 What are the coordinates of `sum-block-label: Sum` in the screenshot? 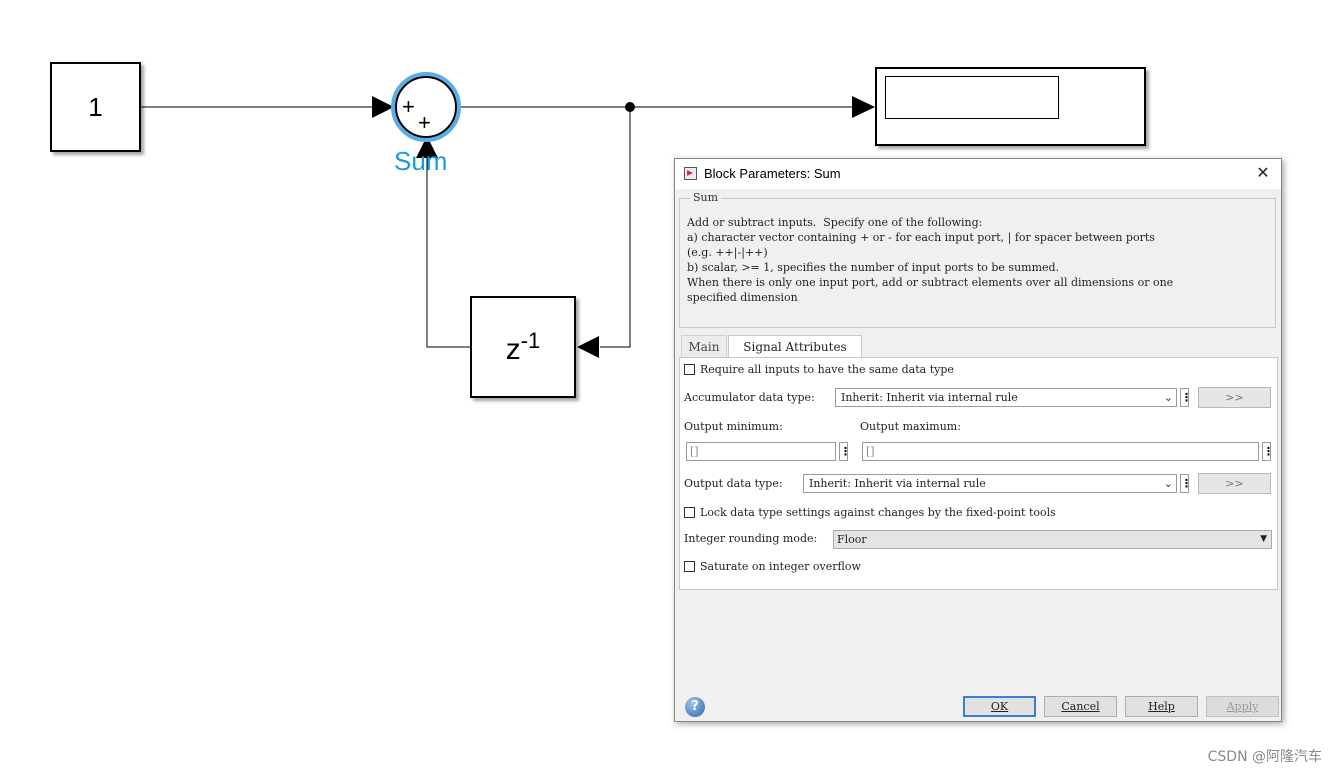 It's located at (420, 161).